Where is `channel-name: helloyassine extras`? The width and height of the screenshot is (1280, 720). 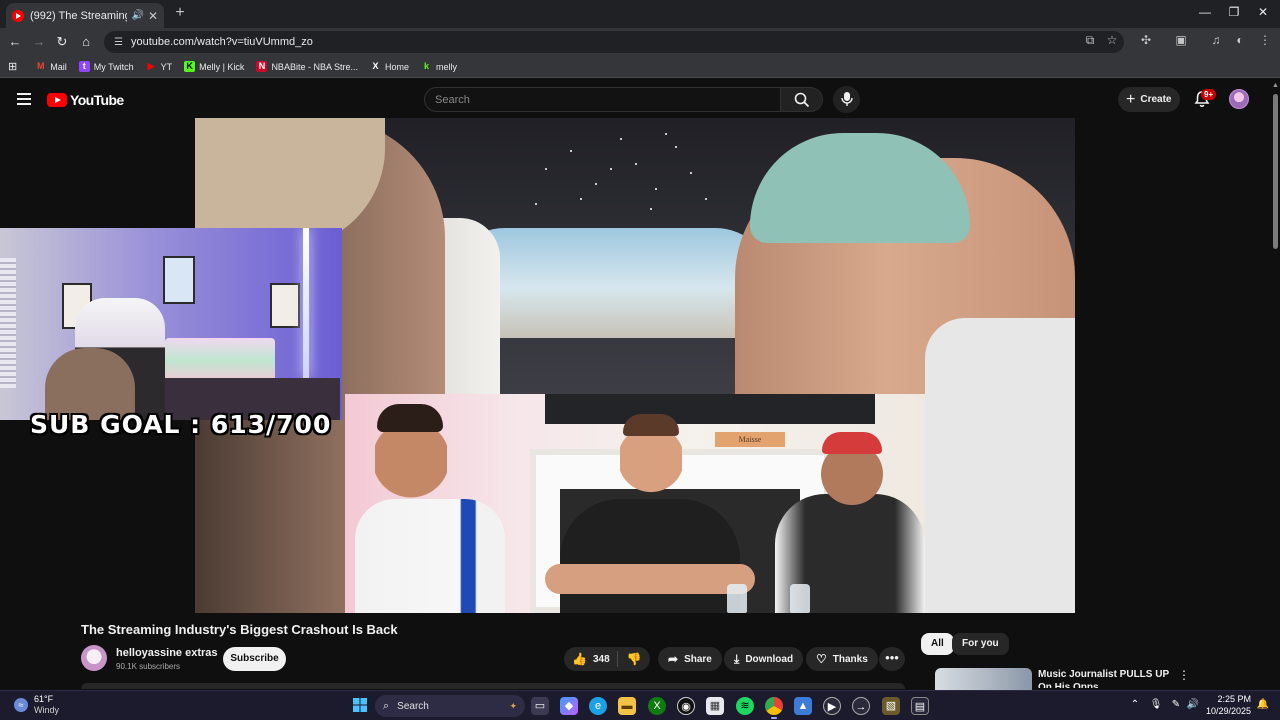 channel-name: helloyassine extras is located at coordinates (167, 653).